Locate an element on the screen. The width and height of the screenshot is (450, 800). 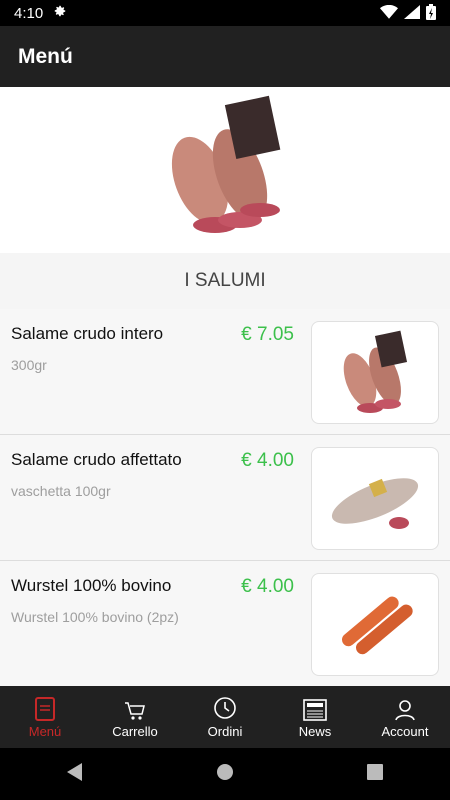
page-title: Menú is located at coordinates (45, 56).